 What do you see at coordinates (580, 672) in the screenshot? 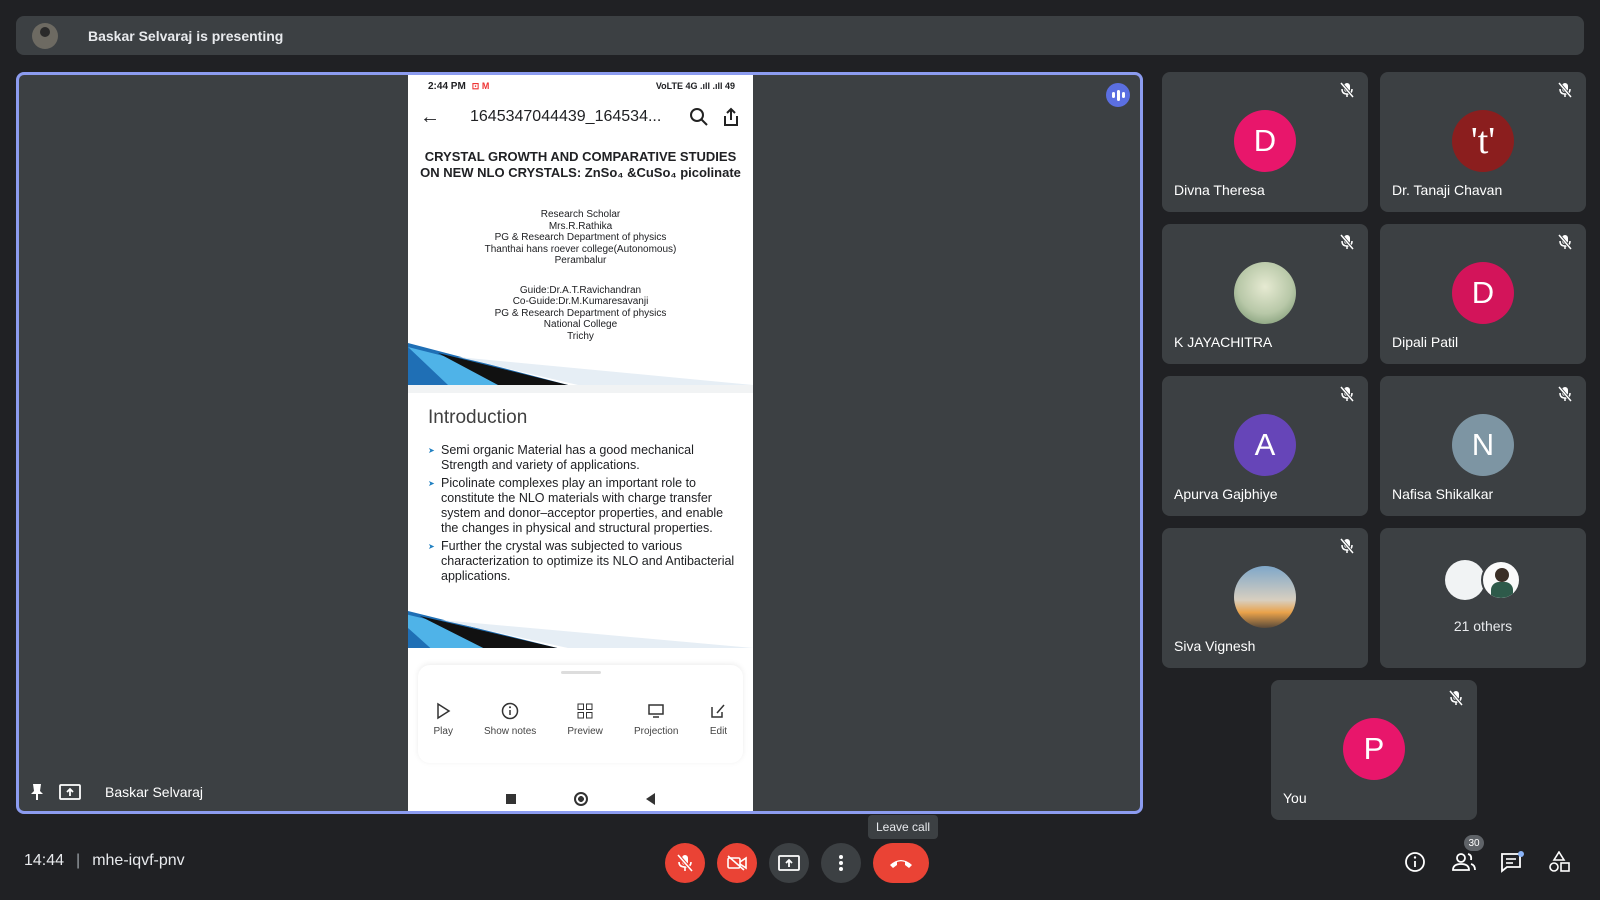
I see `sheet-handle` at bounding box center [580, 672].